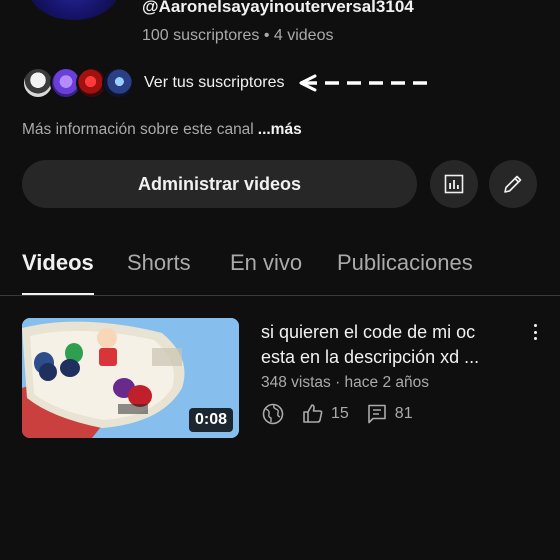  I want to click on edit-button, so click(513, 184).